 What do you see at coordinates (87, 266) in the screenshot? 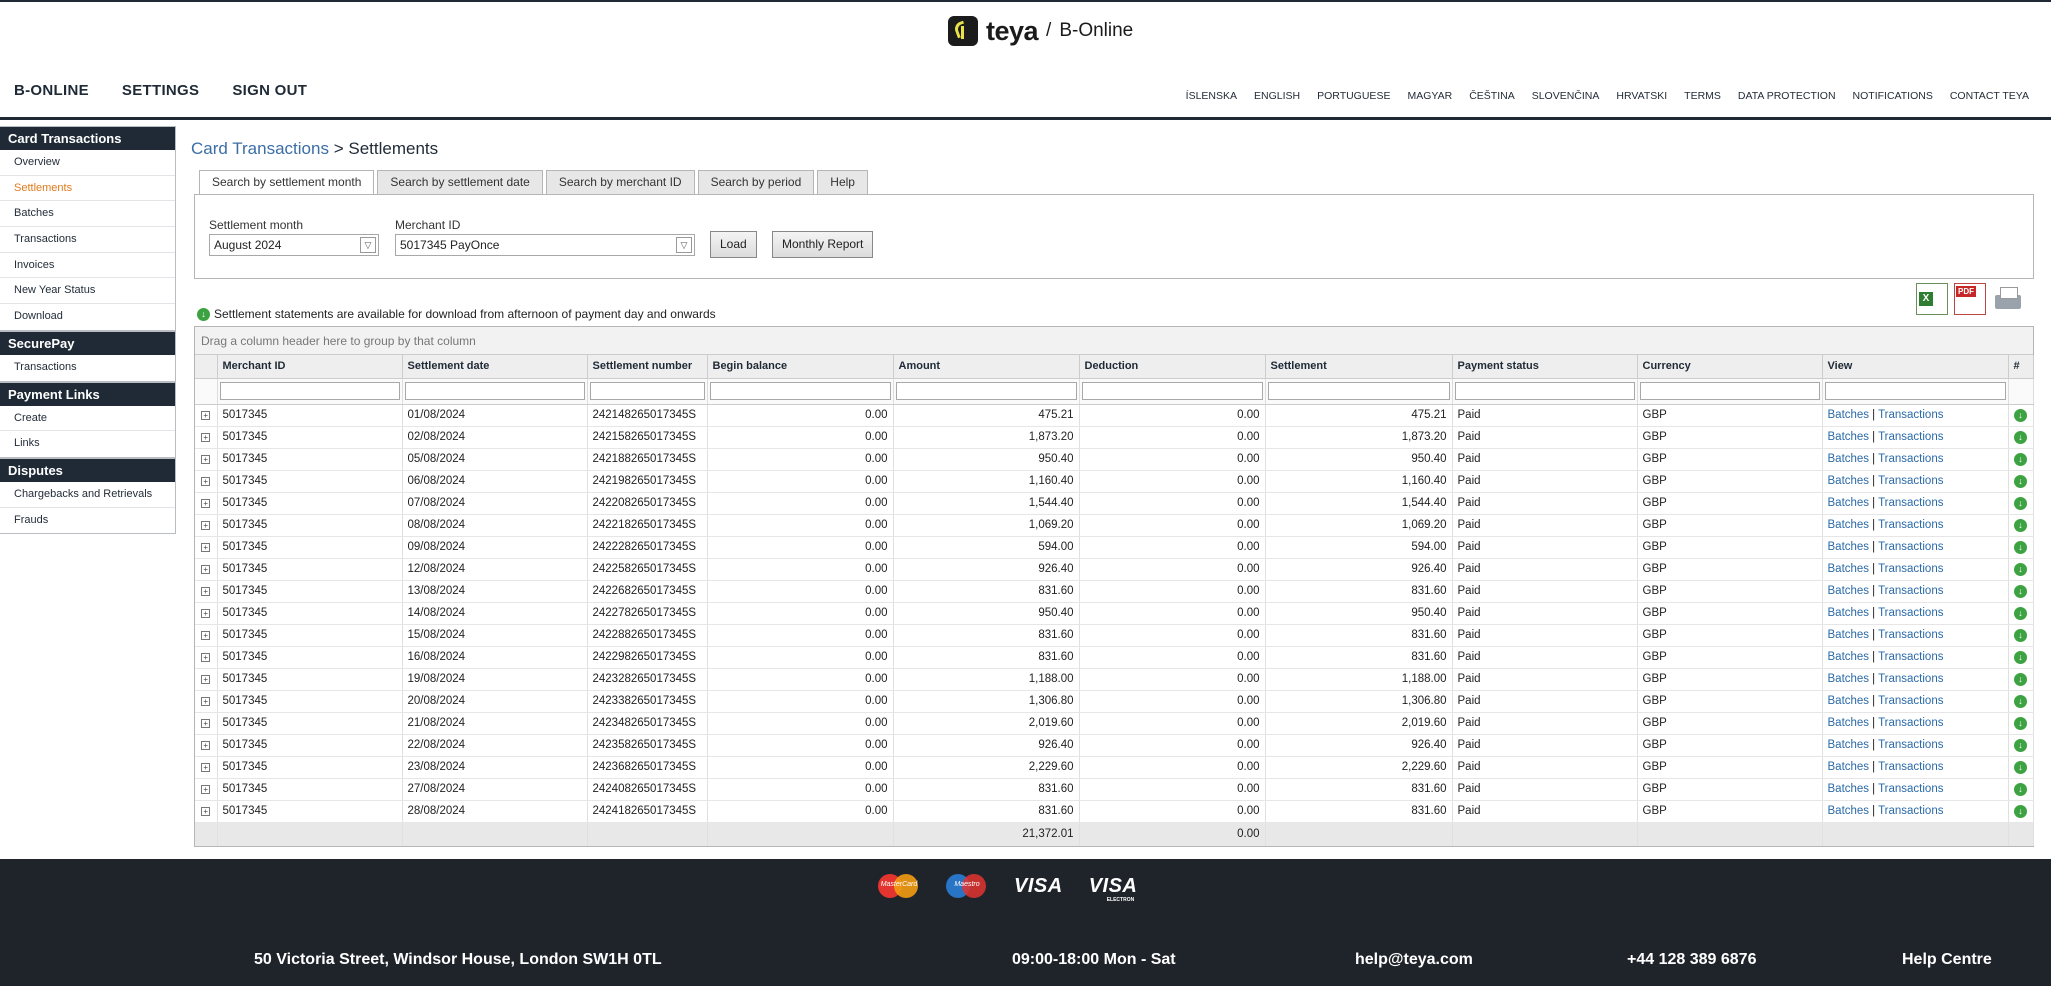
I see `sidebar-item-invoices: Invoices` at bounding box center [87, 266].